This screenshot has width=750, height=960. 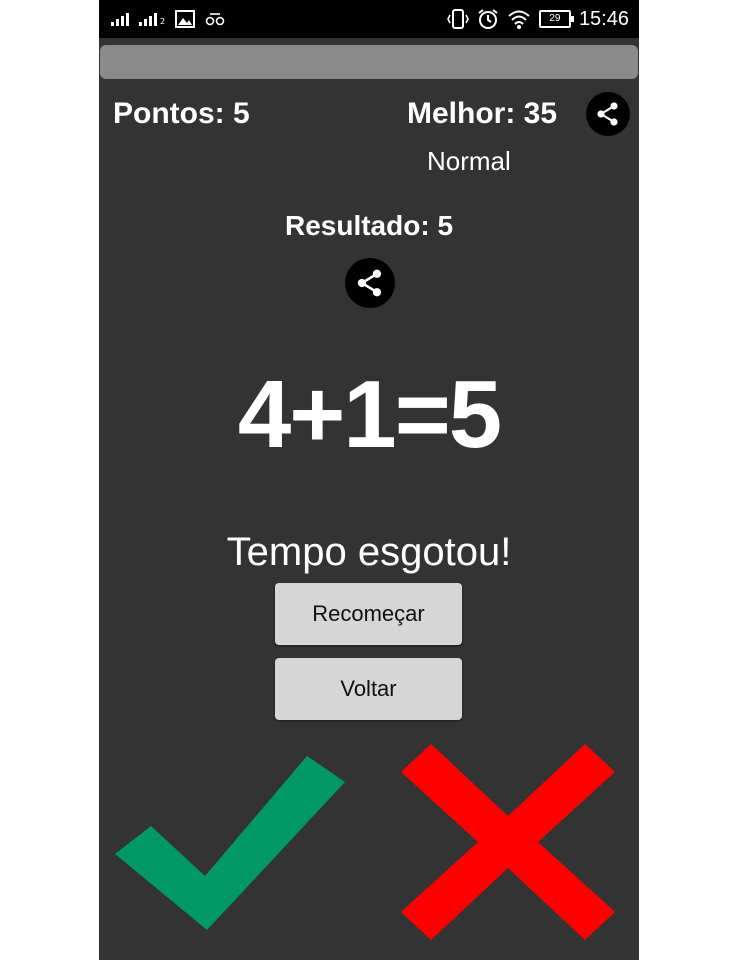 I want to click on signal-icon, so click(x=120, y=19).